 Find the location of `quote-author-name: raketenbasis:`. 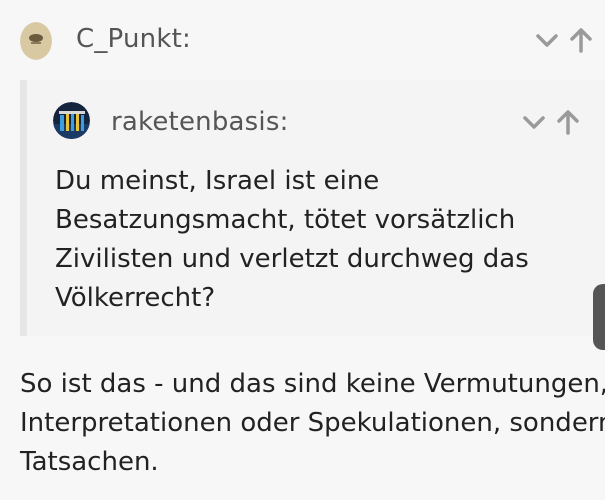

quote-author-name: raketenbasis: is located at coordinates (200, 122).